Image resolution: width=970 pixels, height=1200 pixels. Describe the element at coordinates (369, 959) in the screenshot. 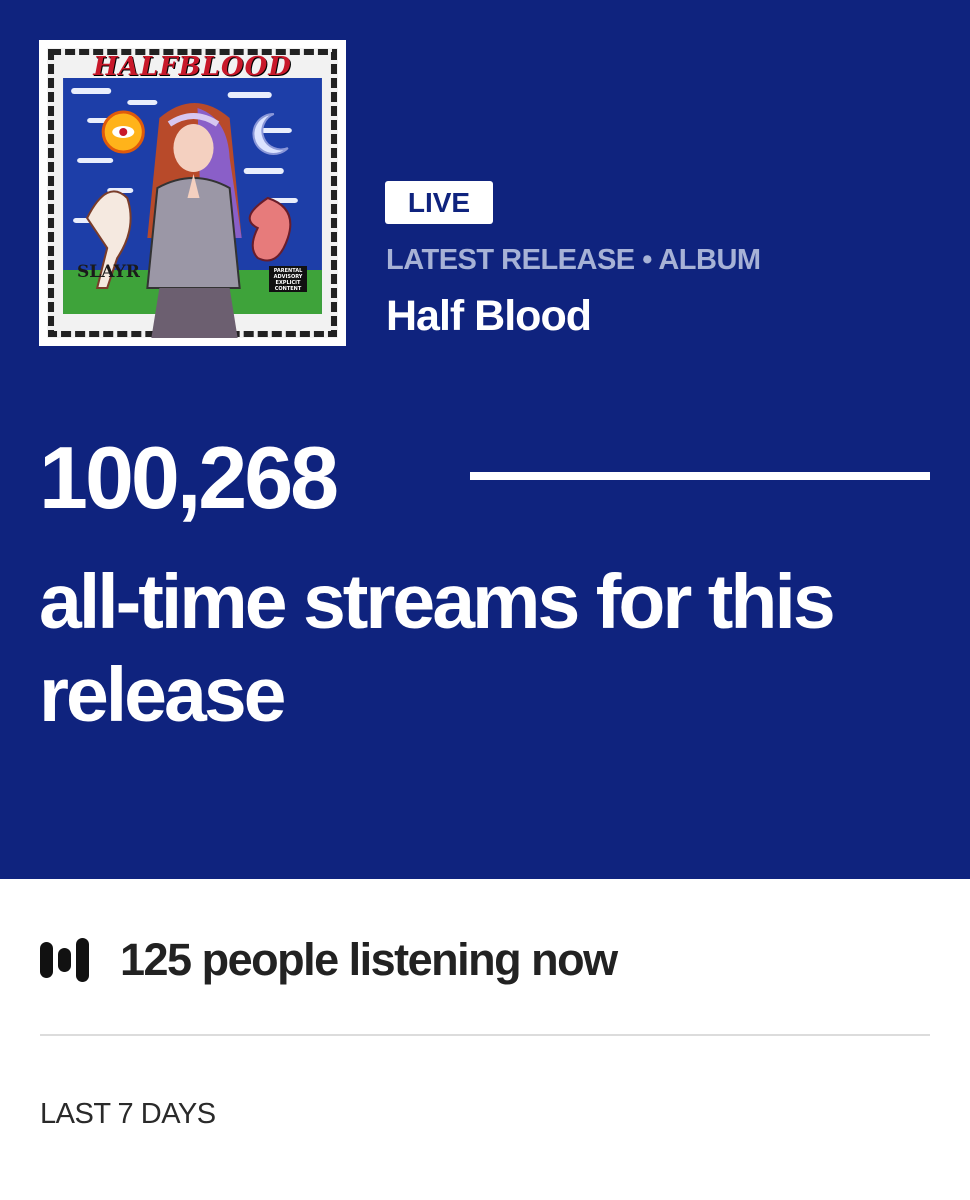

I see `listening-now-text: 125 people listening now` at that location.